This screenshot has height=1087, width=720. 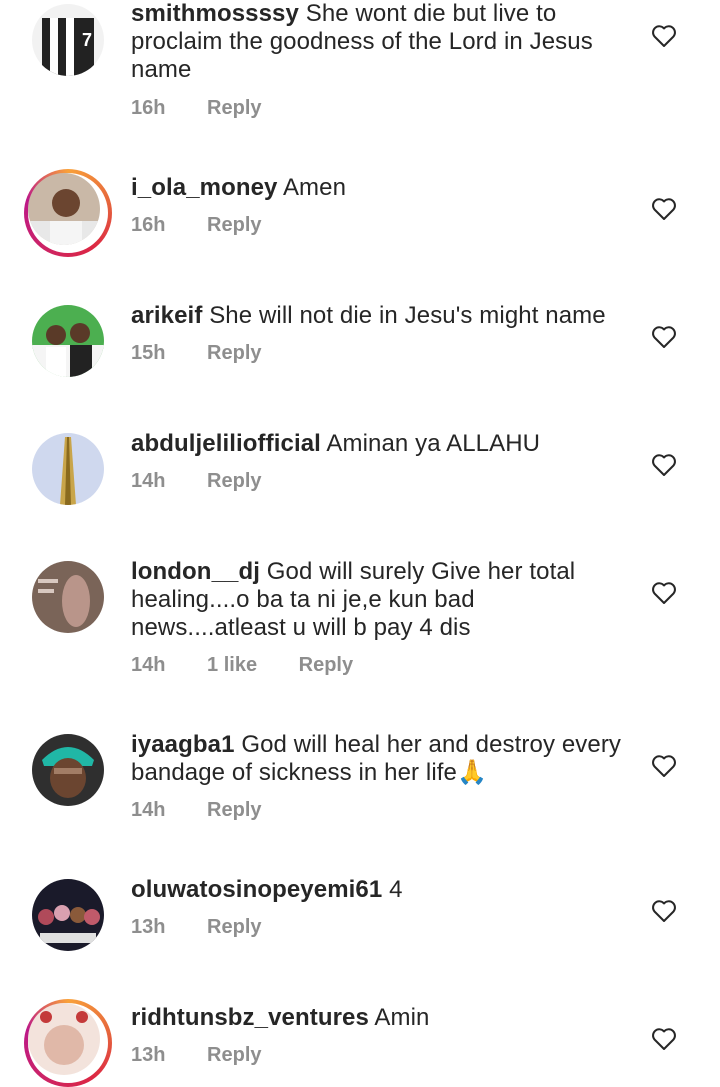 I want to click on comment-text: abduljeliliofficial Aminan ya ALLAHU, so click(x=381, y=444).